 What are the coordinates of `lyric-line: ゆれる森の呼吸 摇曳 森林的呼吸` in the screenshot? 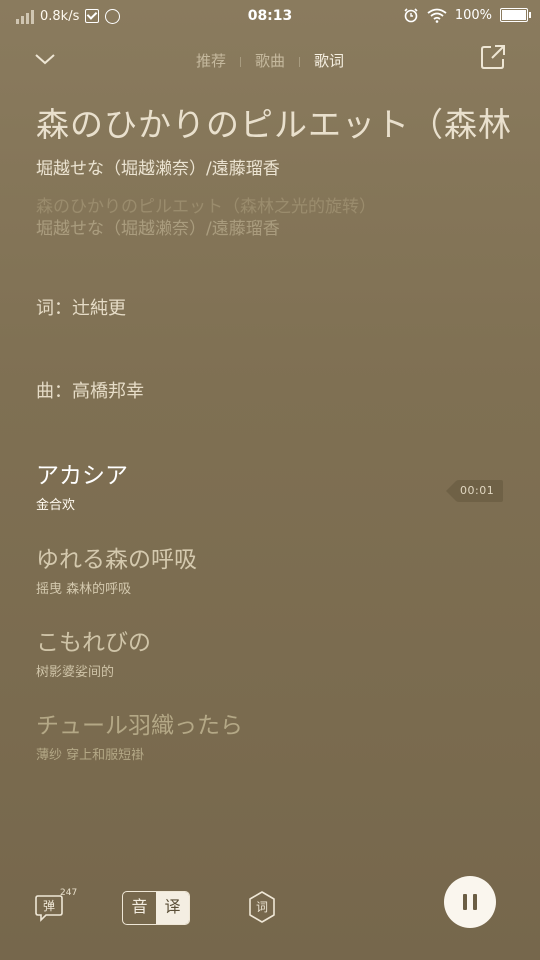 It's located at (116, 568).